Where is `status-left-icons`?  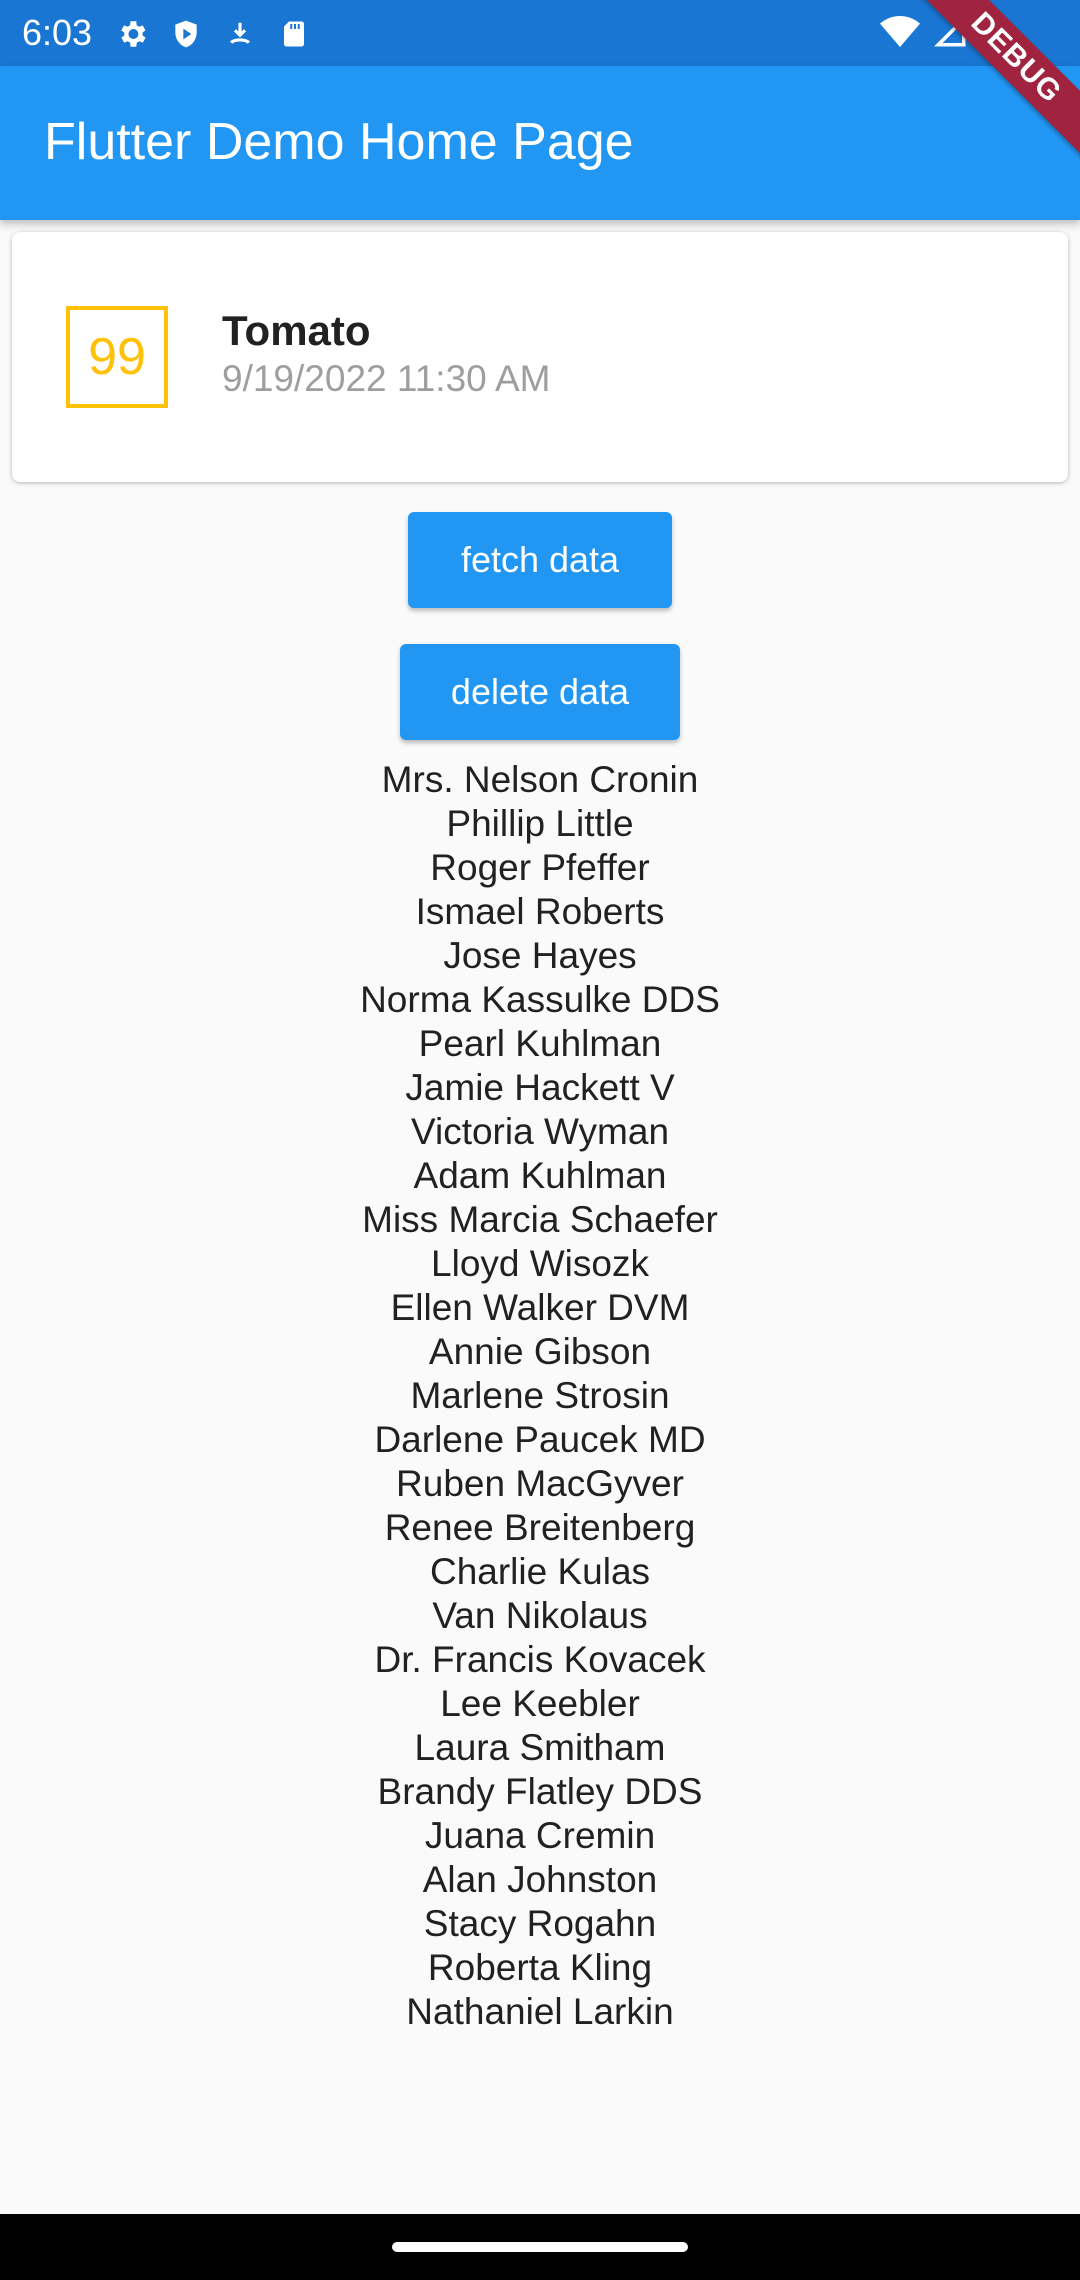 status-left-icons is located at coordinates (213, 34).